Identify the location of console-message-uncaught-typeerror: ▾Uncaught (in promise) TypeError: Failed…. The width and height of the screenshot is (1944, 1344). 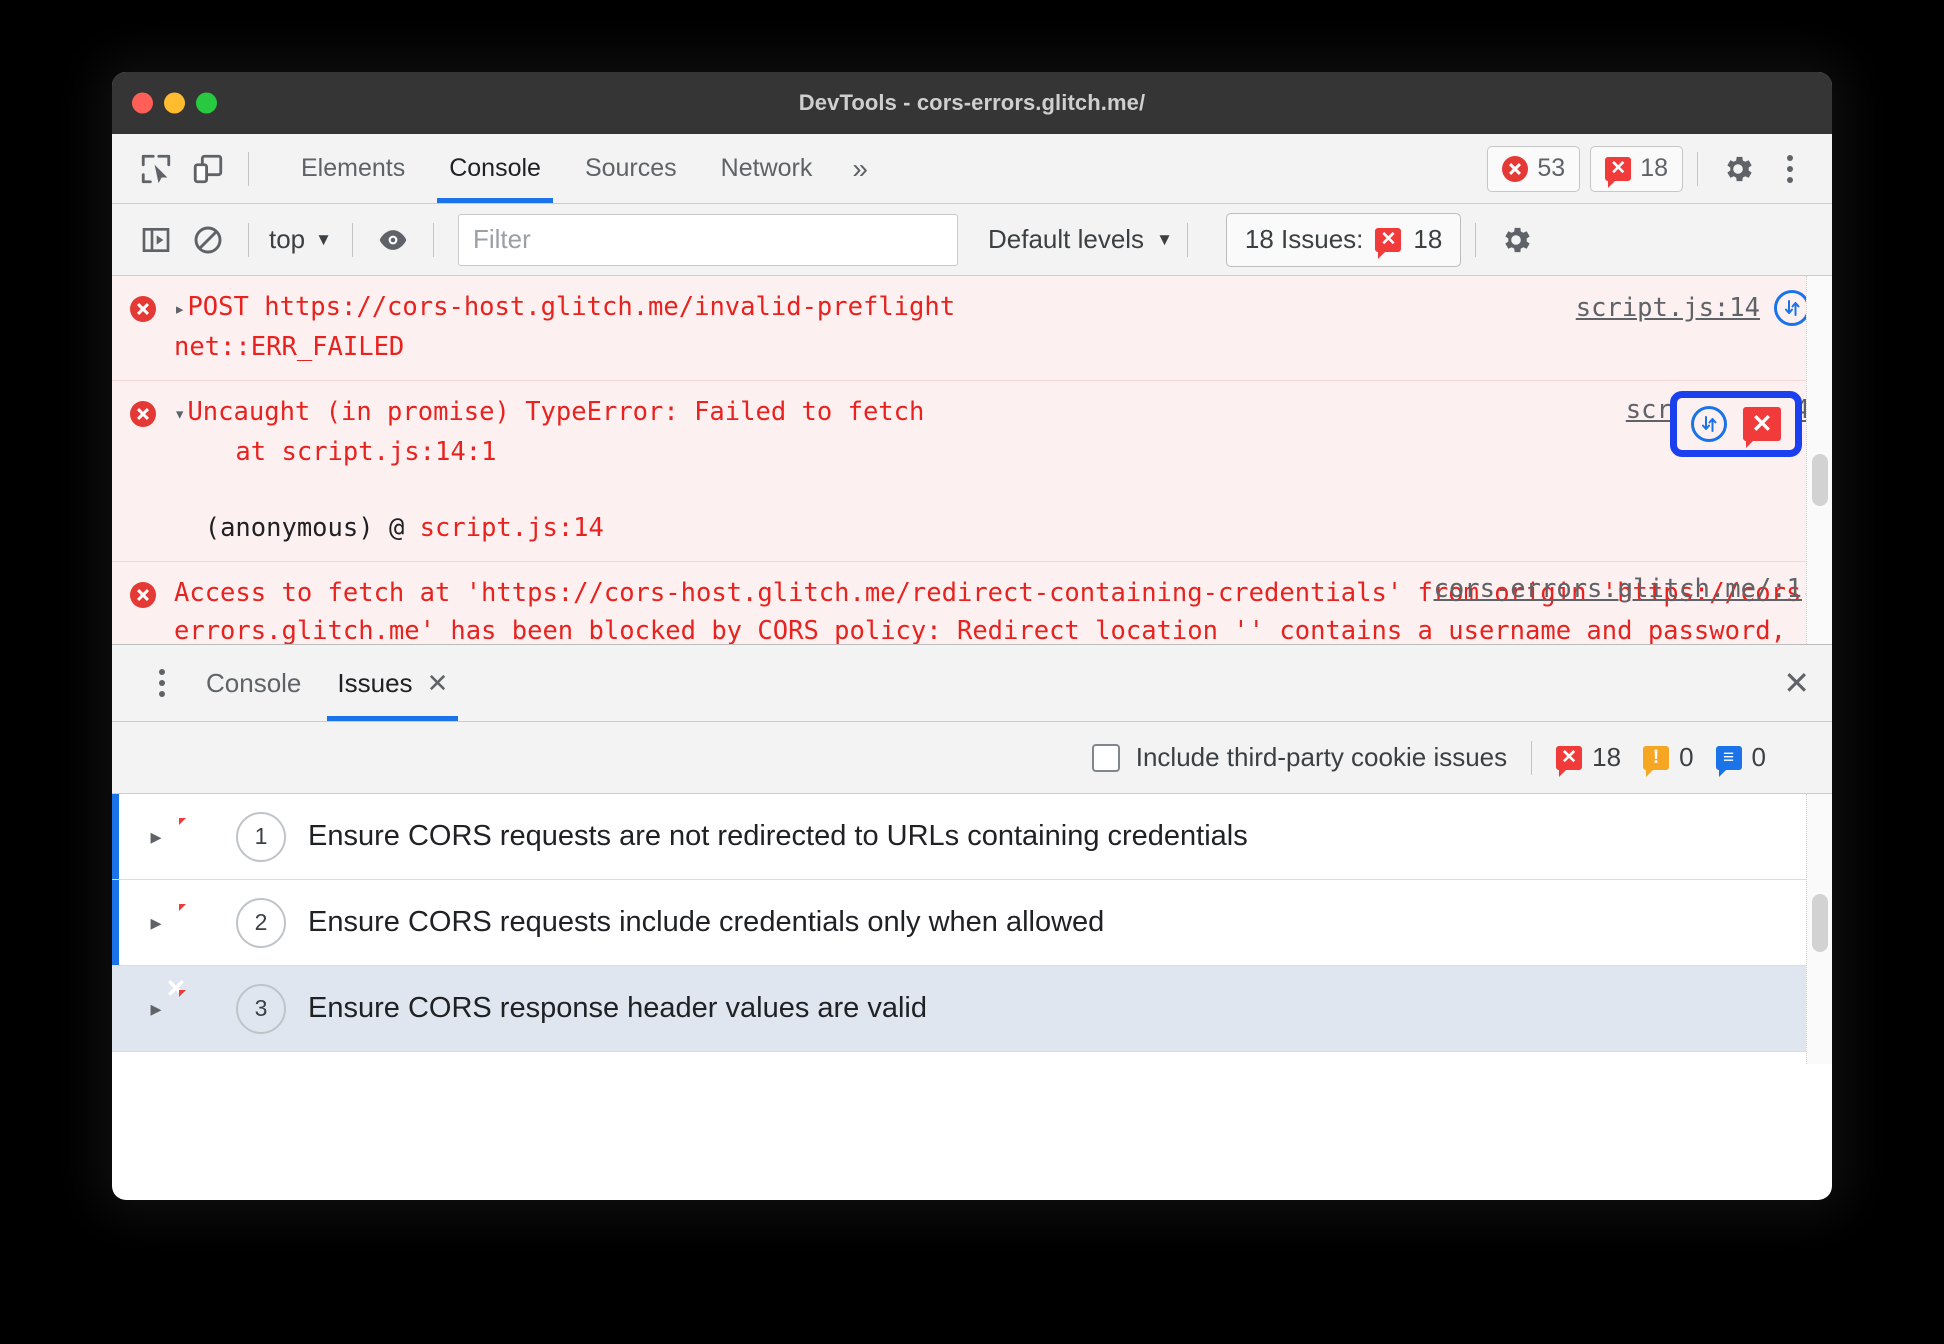
(972, 471).